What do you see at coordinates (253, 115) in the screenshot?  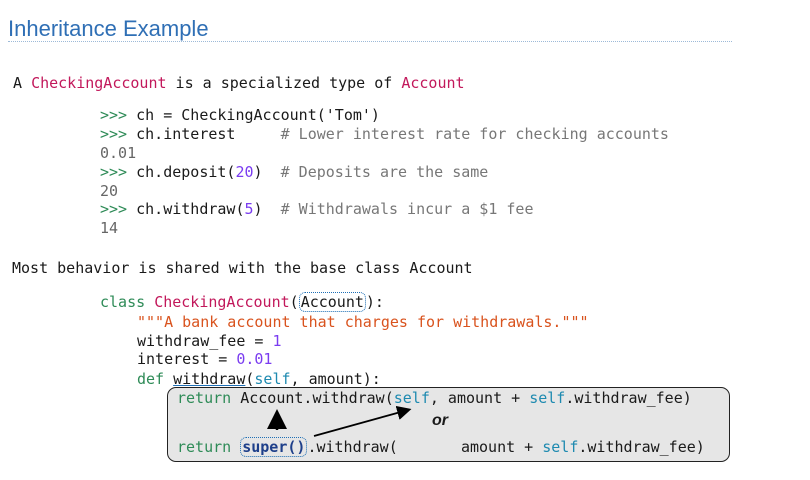 I see `session-code: ch = CheckingAccount('Tom')` at bounding box center [253, 115].